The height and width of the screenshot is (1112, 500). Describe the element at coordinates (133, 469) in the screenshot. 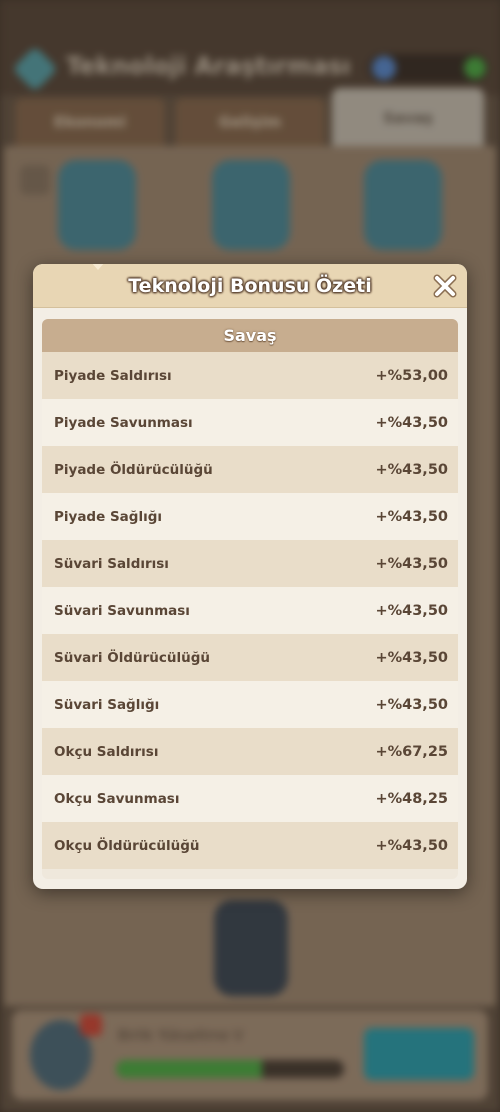

I see `bonus-label: Piyade Öldürücülüğü` at that location.